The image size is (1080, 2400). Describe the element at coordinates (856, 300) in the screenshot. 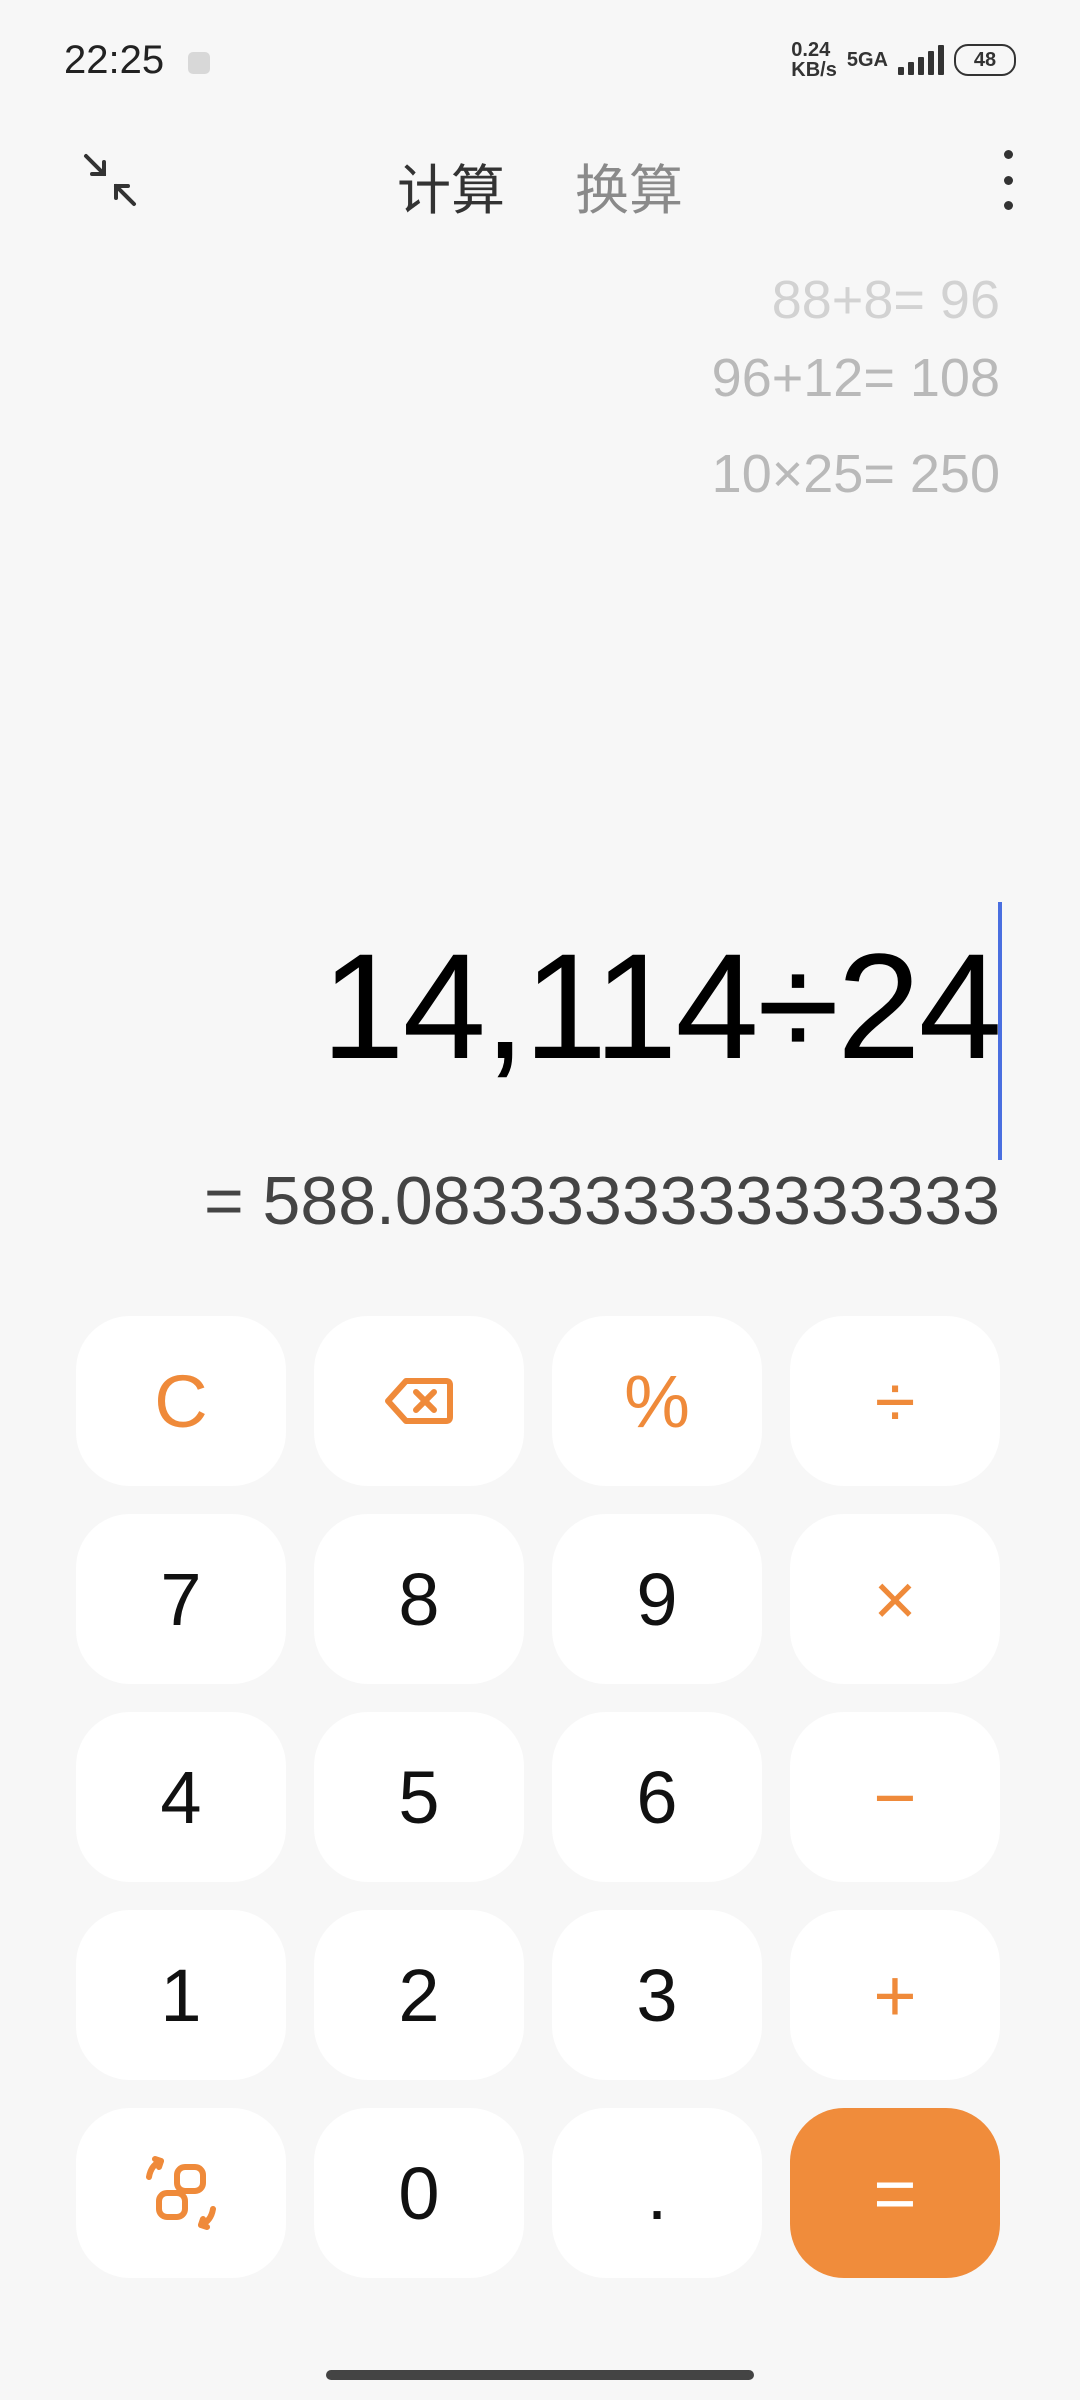

I see `history-item: 88+8= 96` at that location.